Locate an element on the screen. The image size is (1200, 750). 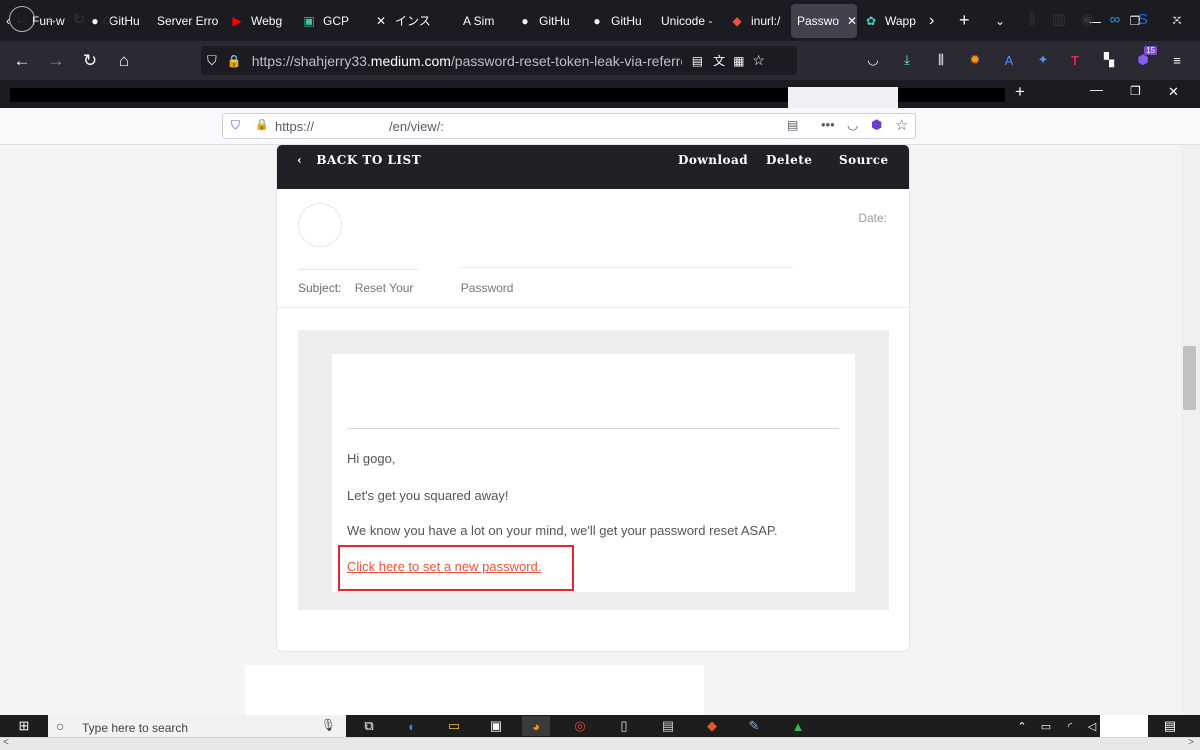
inner-reload-icon: ↻ is located at coordinates (79, 19).